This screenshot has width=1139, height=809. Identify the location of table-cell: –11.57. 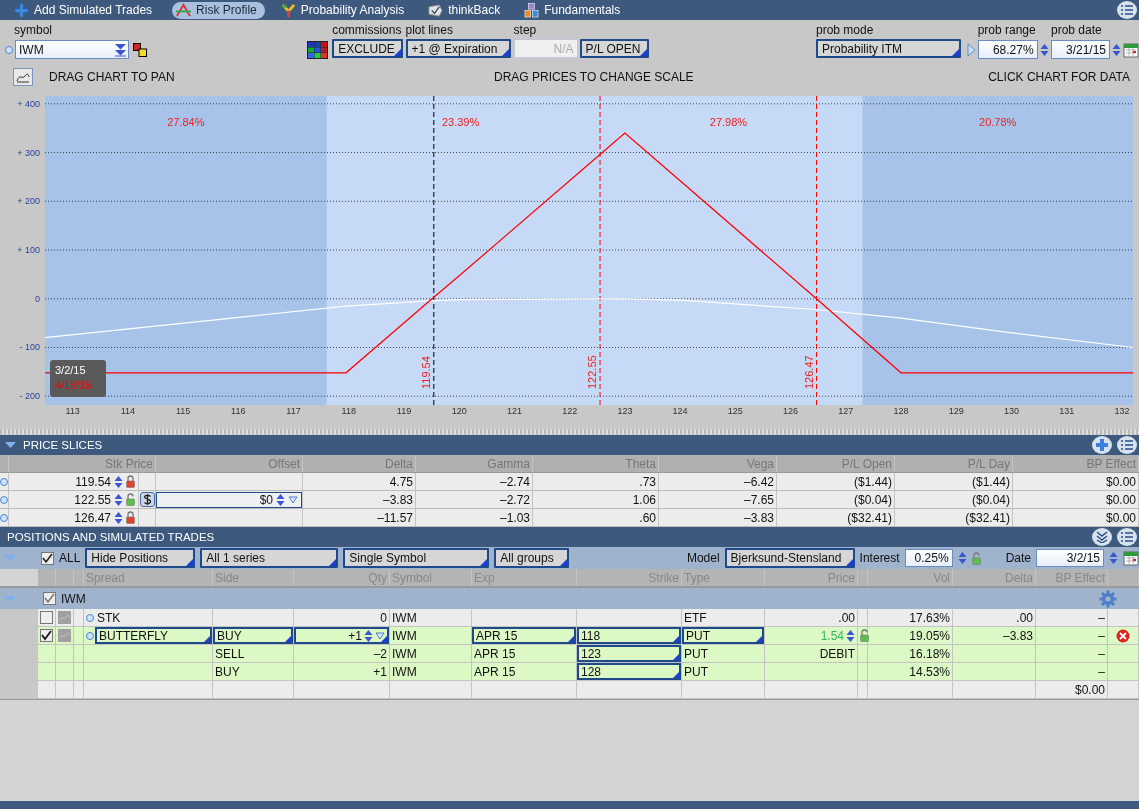
(395, 517).